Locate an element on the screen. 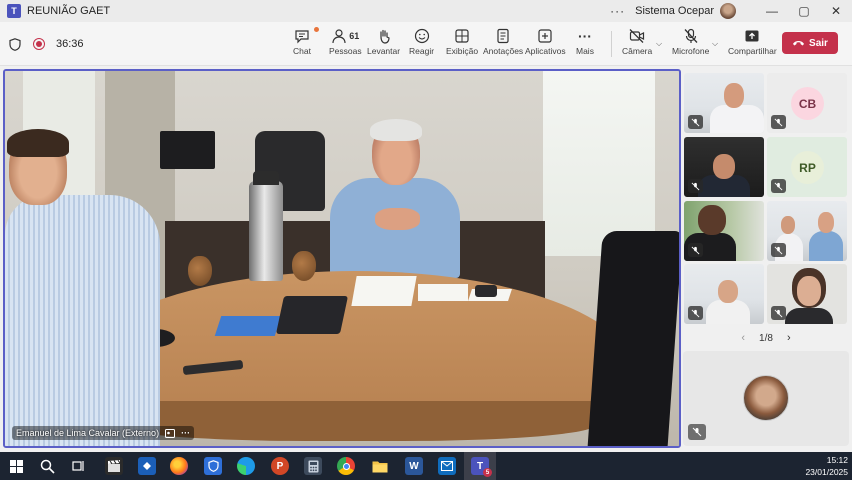 The image size is (852, 480). view-label: Exibição is located at coordinates (462, 51).